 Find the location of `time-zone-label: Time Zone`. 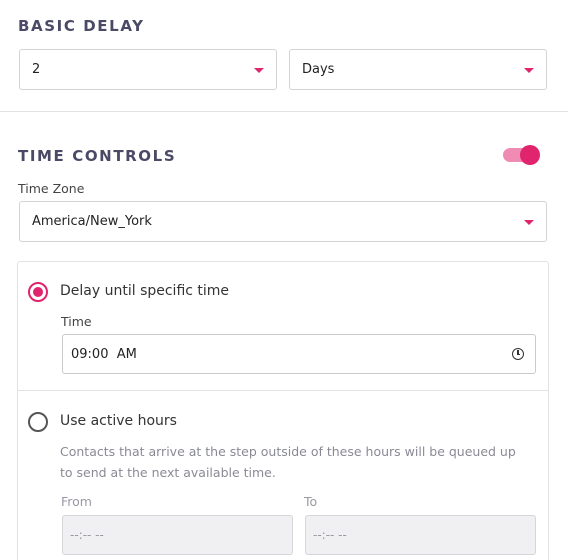

time-zone-label: Time Zone is located at coordinates (51, 188).